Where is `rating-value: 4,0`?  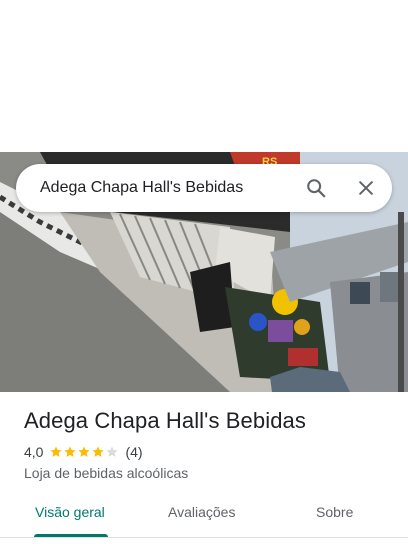
rating-value: 4,0 is located at coordinates (34, 452).